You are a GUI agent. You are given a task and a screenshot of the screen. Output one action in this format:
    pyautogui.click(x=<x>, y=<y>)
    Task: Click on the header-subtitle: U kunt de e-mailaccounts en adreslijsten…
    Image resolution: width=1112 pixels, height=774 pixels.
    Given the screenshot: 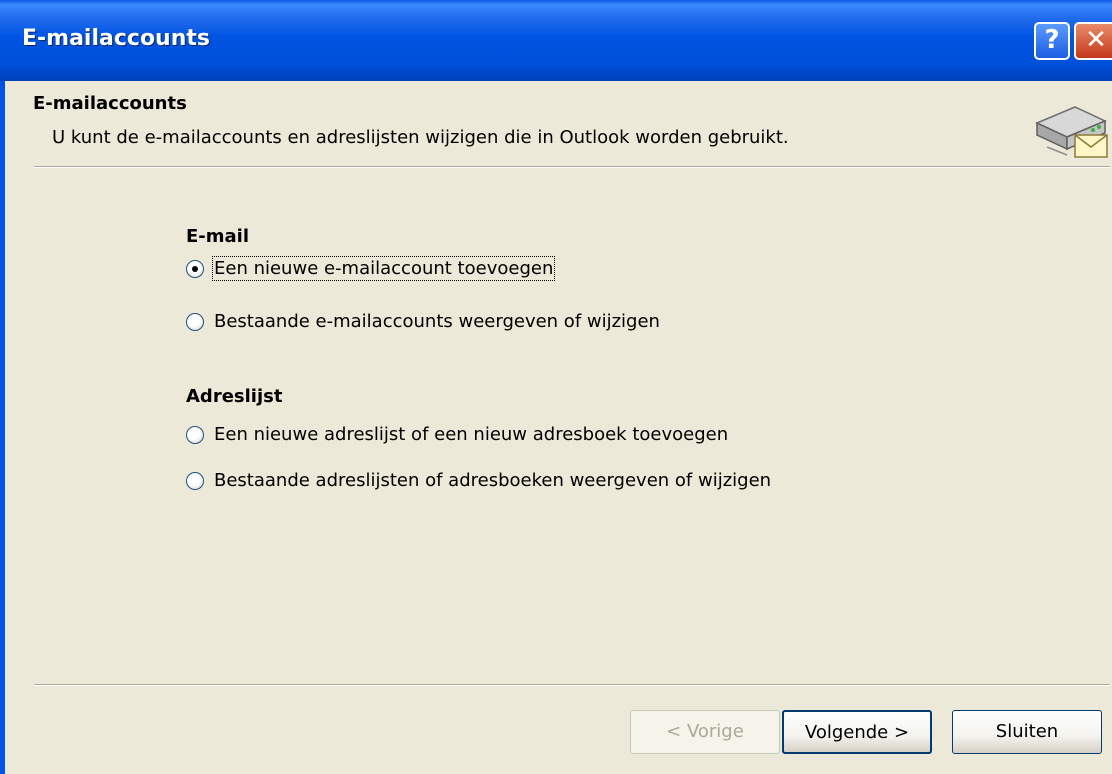 What is the action you would take?
    pyautogui.click(x=420, y=137)
    